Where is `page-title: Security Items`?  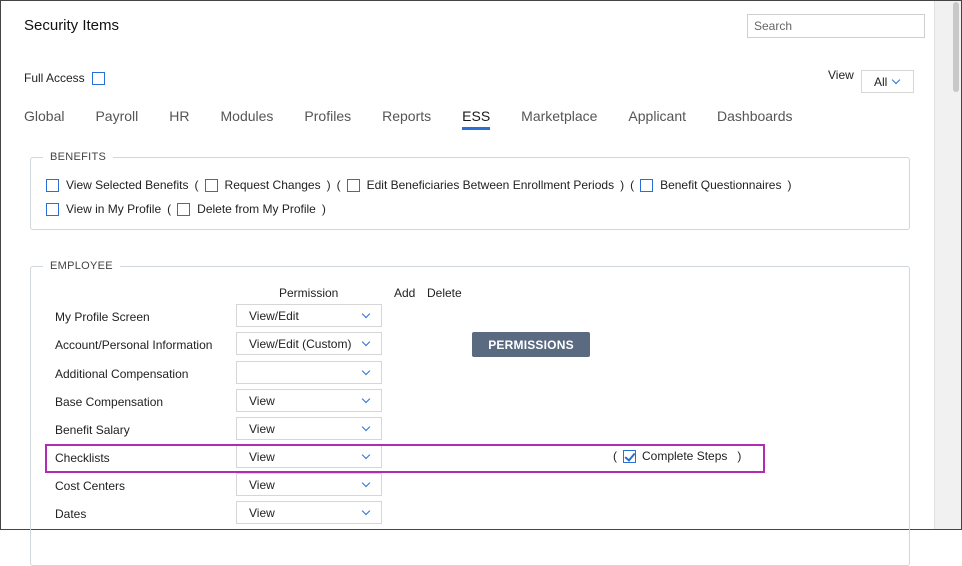 page-title: Security Items is located at coordinates (72, 25).